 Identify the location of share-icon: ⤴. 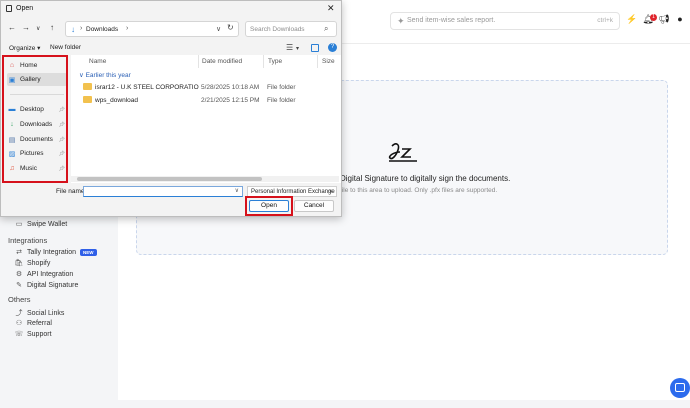
(19, 313).